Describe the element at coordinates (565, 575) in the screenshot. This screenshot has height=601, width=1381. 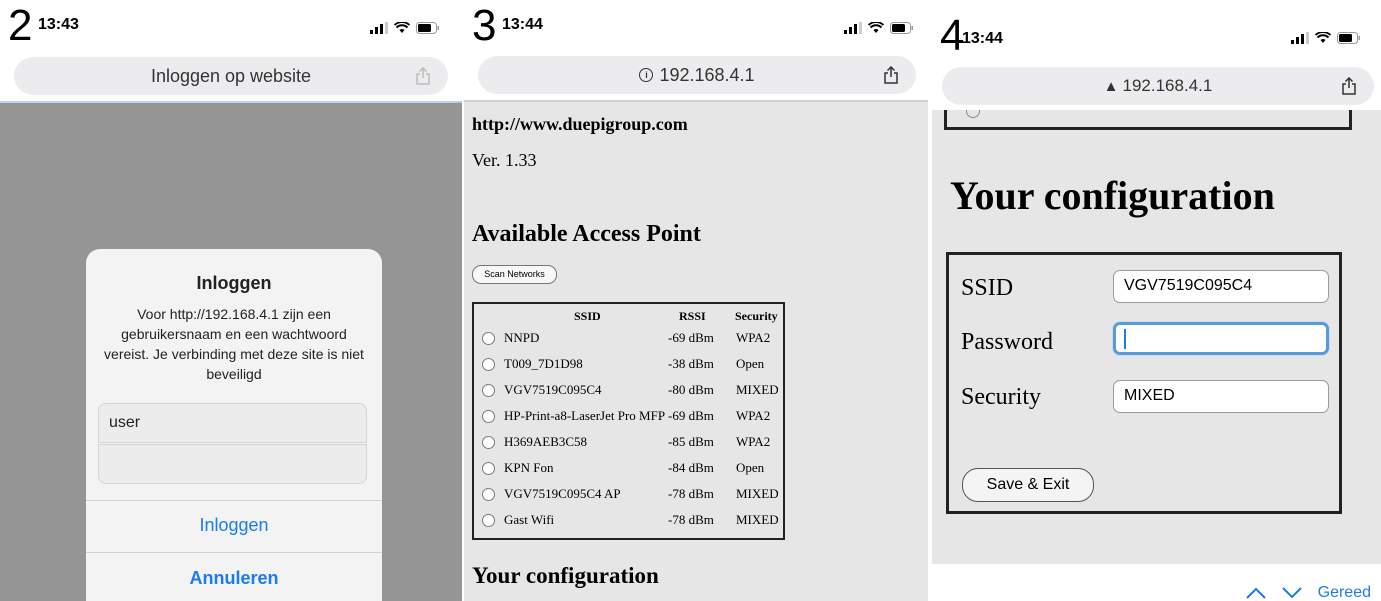
I see `configuration-heading: Your configuration` at that location.